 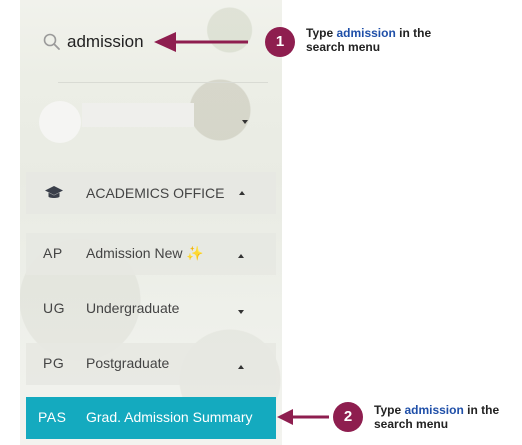 I want to click on menu-item-grad-admission-summary: PAS Grad. Admission Summary, so click(x=151, y=418).